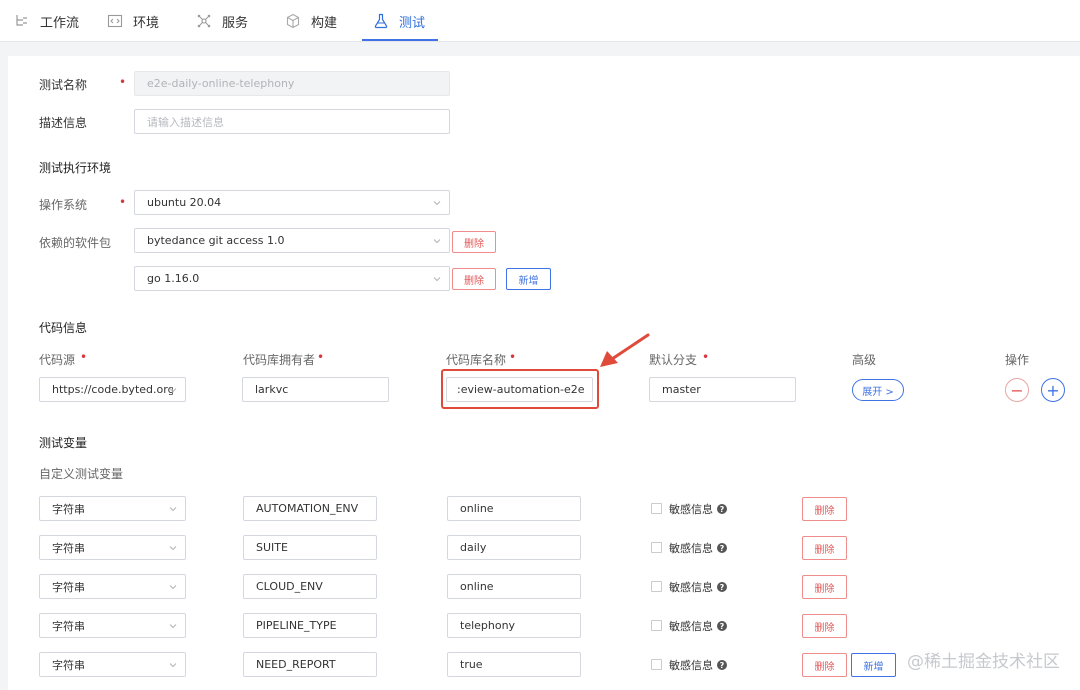 The image size is (1080, 690). I want to click on var-key-input: CLOUD_ENV, so click(310, 586).